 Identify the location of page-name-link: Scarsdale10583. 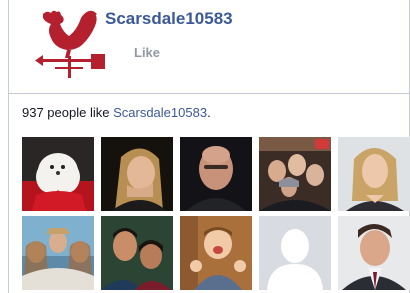
(169, 19).